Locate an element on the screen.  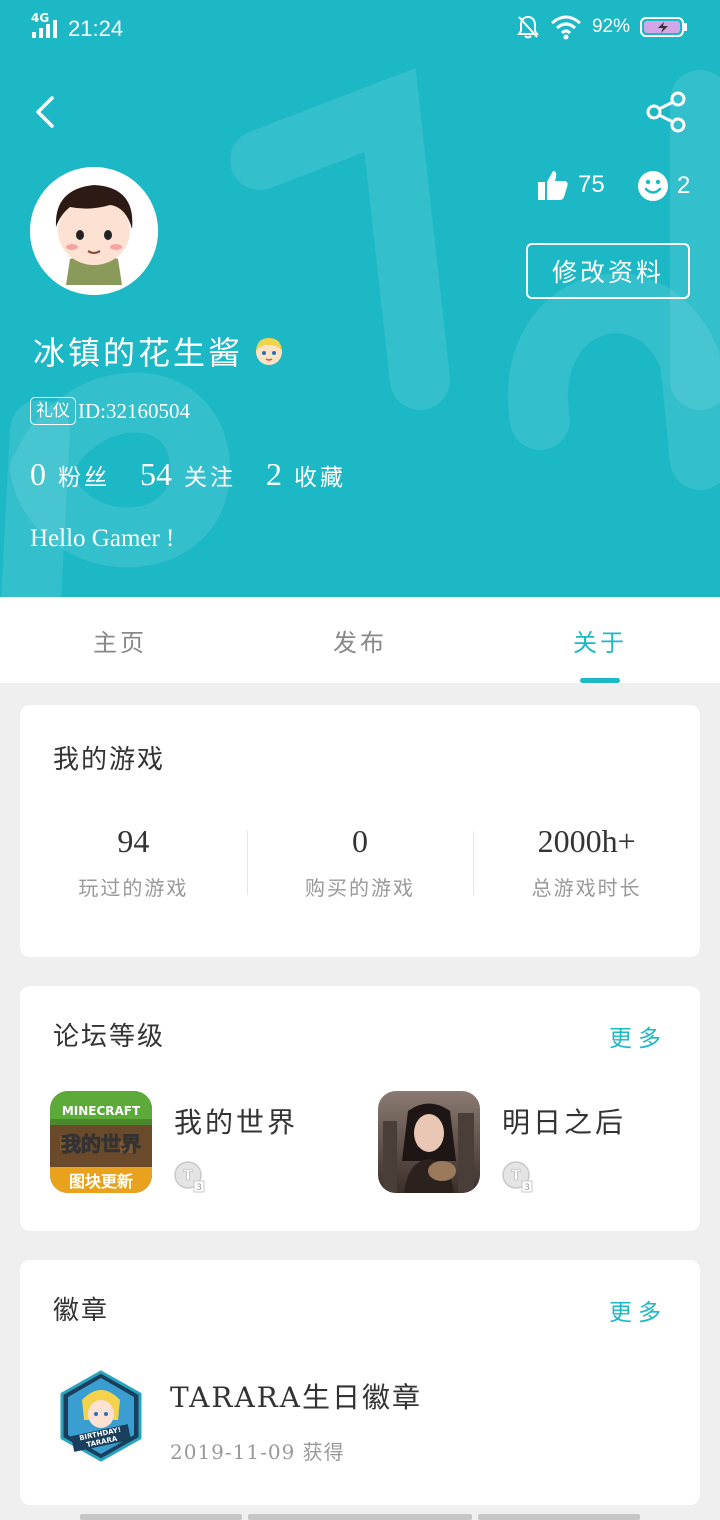
user-id: ID:32160504 is located at coordinates (134, 410).